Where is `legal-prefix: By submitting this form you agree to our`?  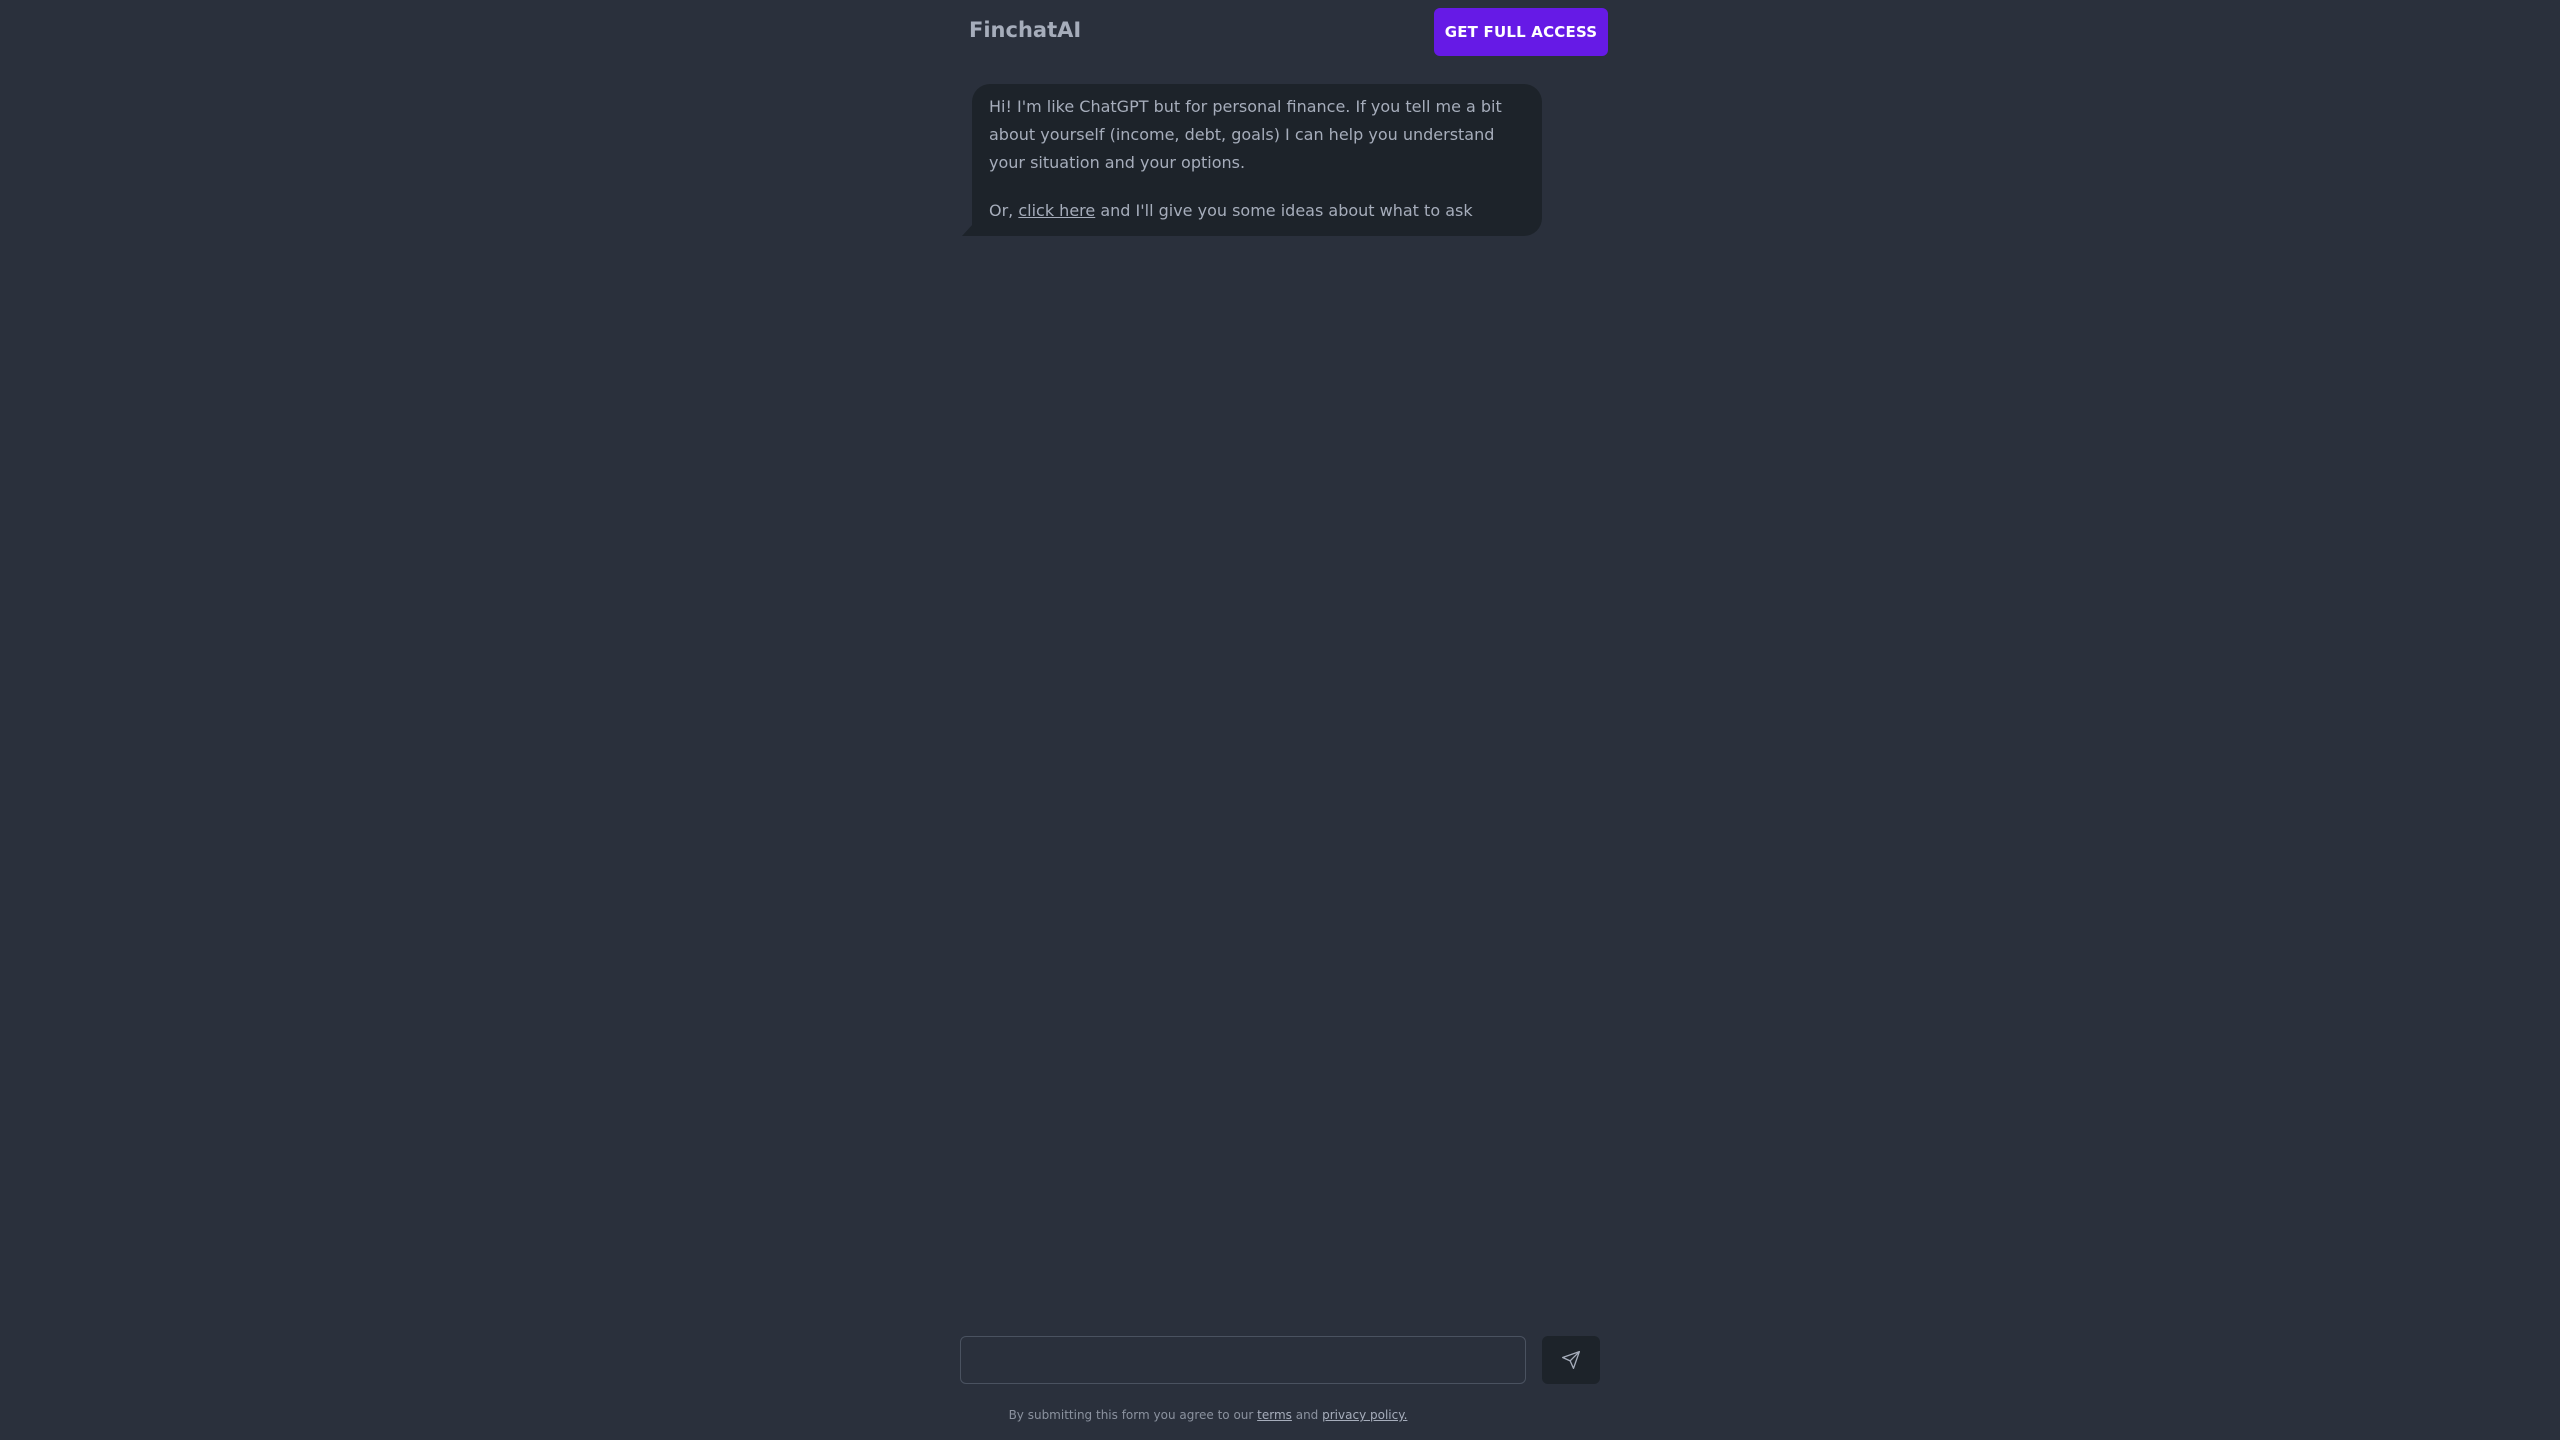
legal-prefix: By submitting this form you agree to our is located at coordinates (1133, 1415).